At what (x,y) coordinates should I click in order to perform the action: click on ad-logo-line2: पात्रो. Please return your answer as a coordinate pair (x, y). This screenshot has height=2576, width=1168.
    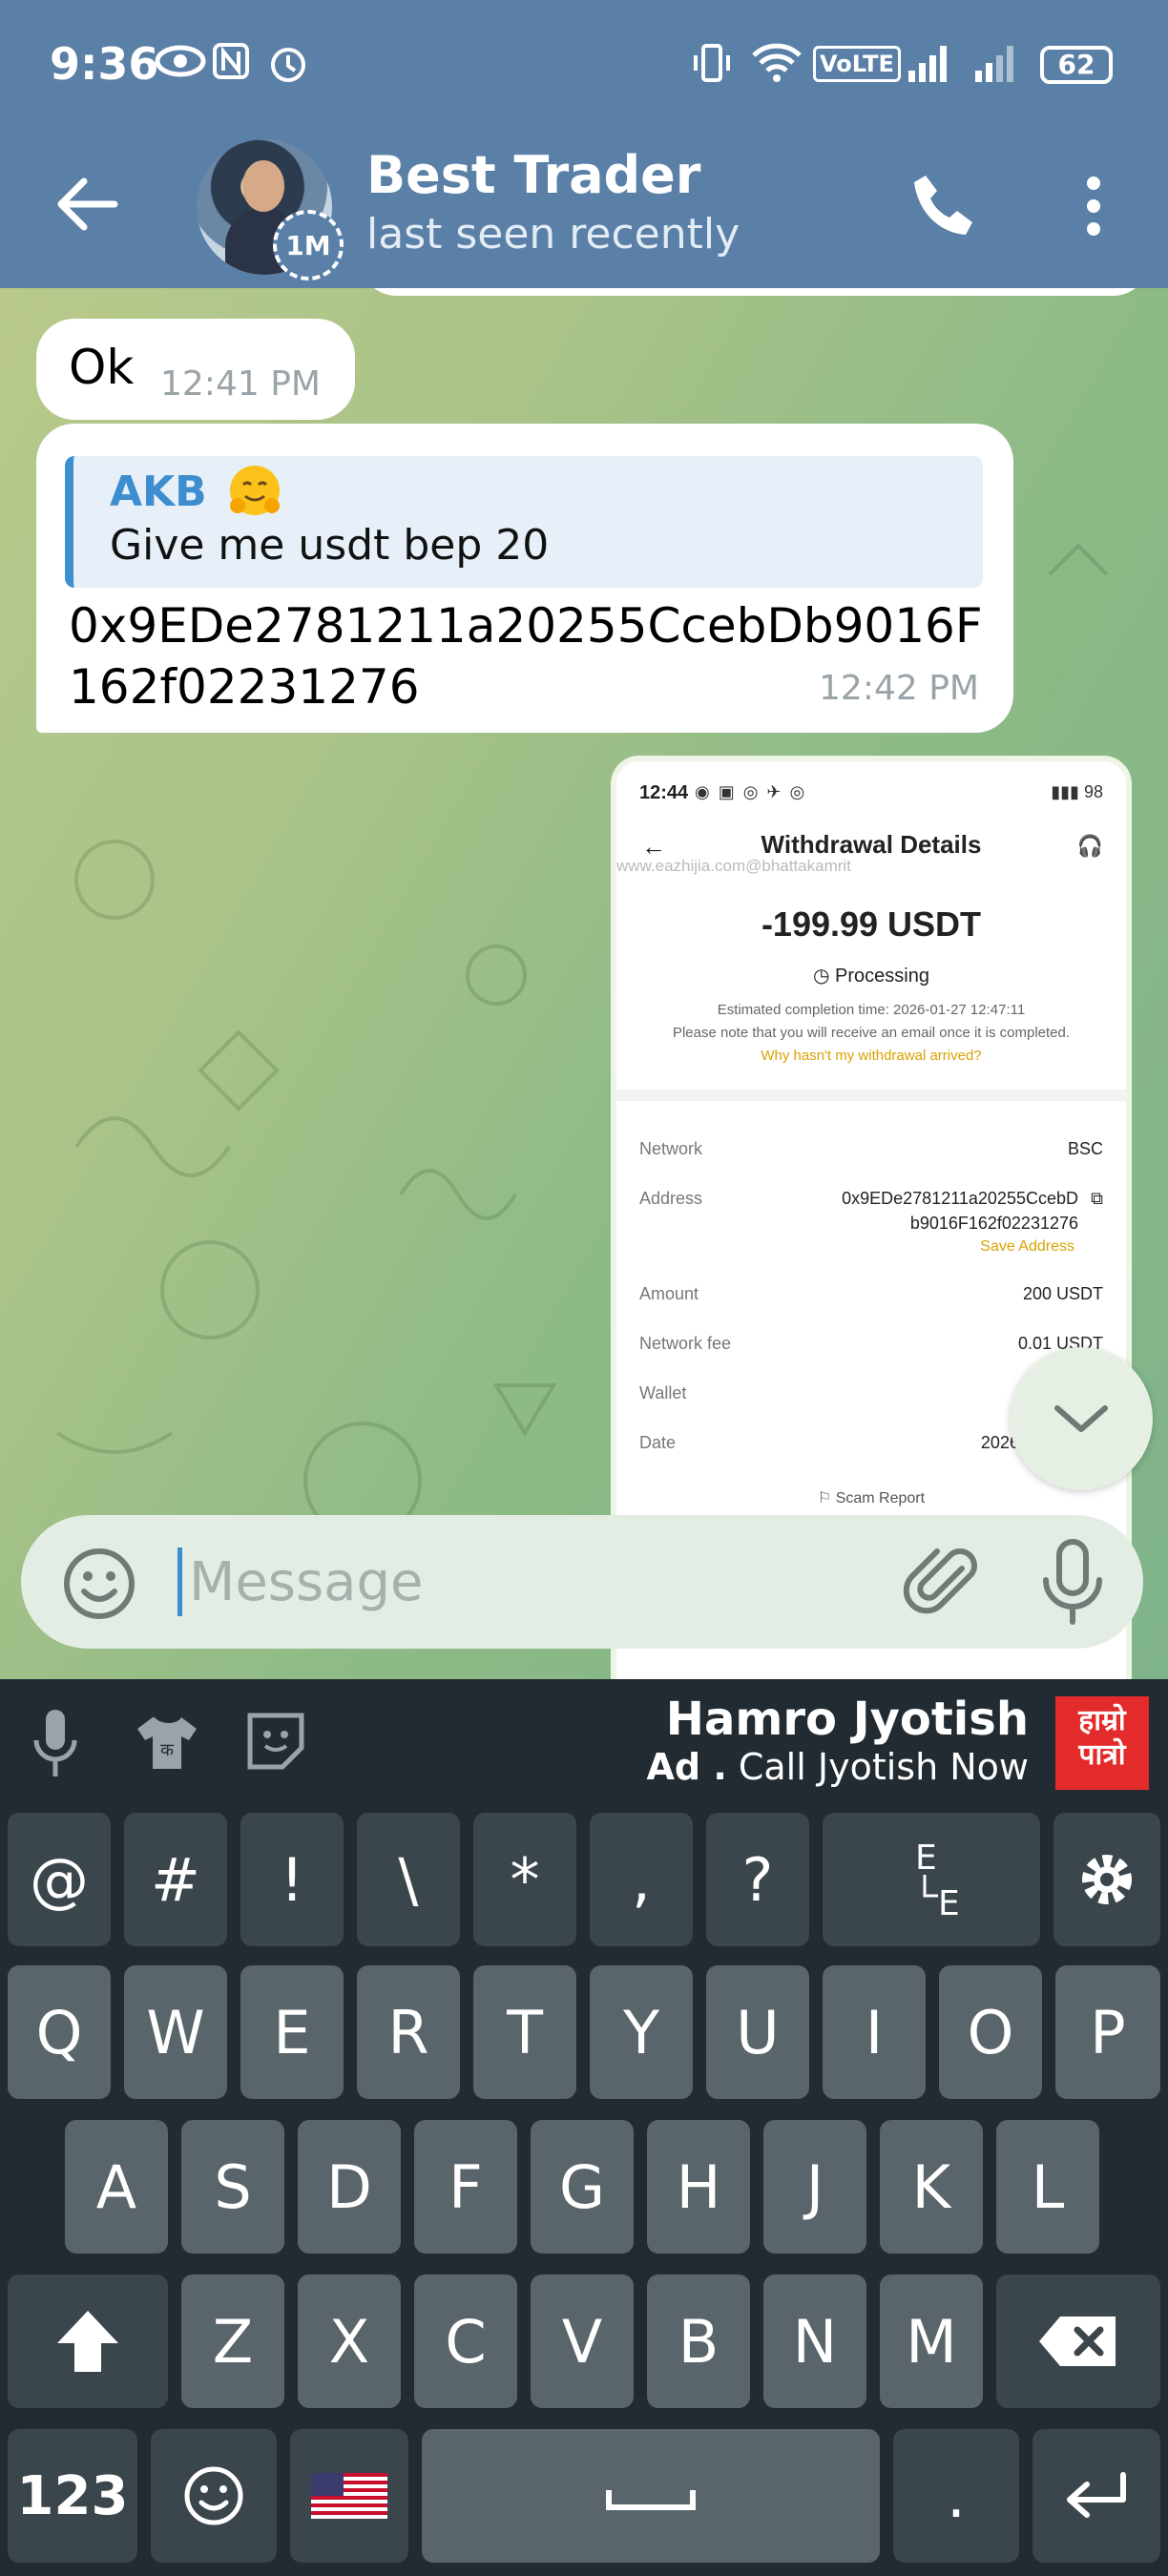
    Looking at the image, I should click on (1102, 1755).